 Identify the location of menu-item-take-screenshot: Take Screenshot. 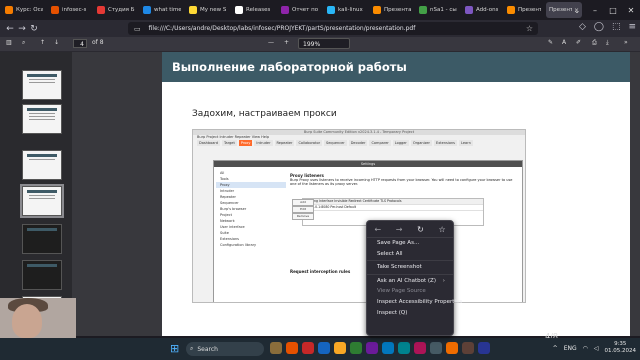
(410, 267).